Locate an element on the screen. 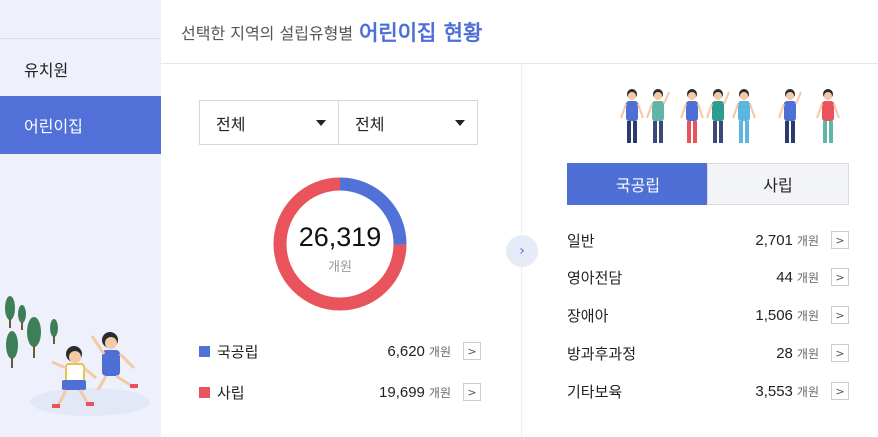 This screenshot has height=437, width=878. region-select-1-value: 전체 is located at coordinates (231, 124).